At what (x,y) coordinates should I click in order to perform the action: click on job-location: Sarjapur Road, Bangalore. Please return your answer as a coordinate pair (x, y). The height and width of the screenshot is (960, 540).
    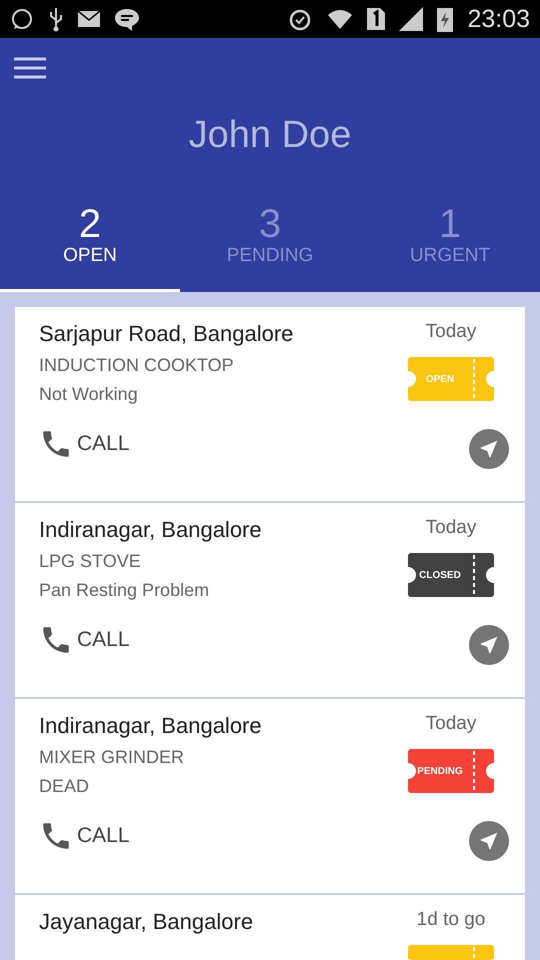
    Looking at the image, I should click on (166, 334).